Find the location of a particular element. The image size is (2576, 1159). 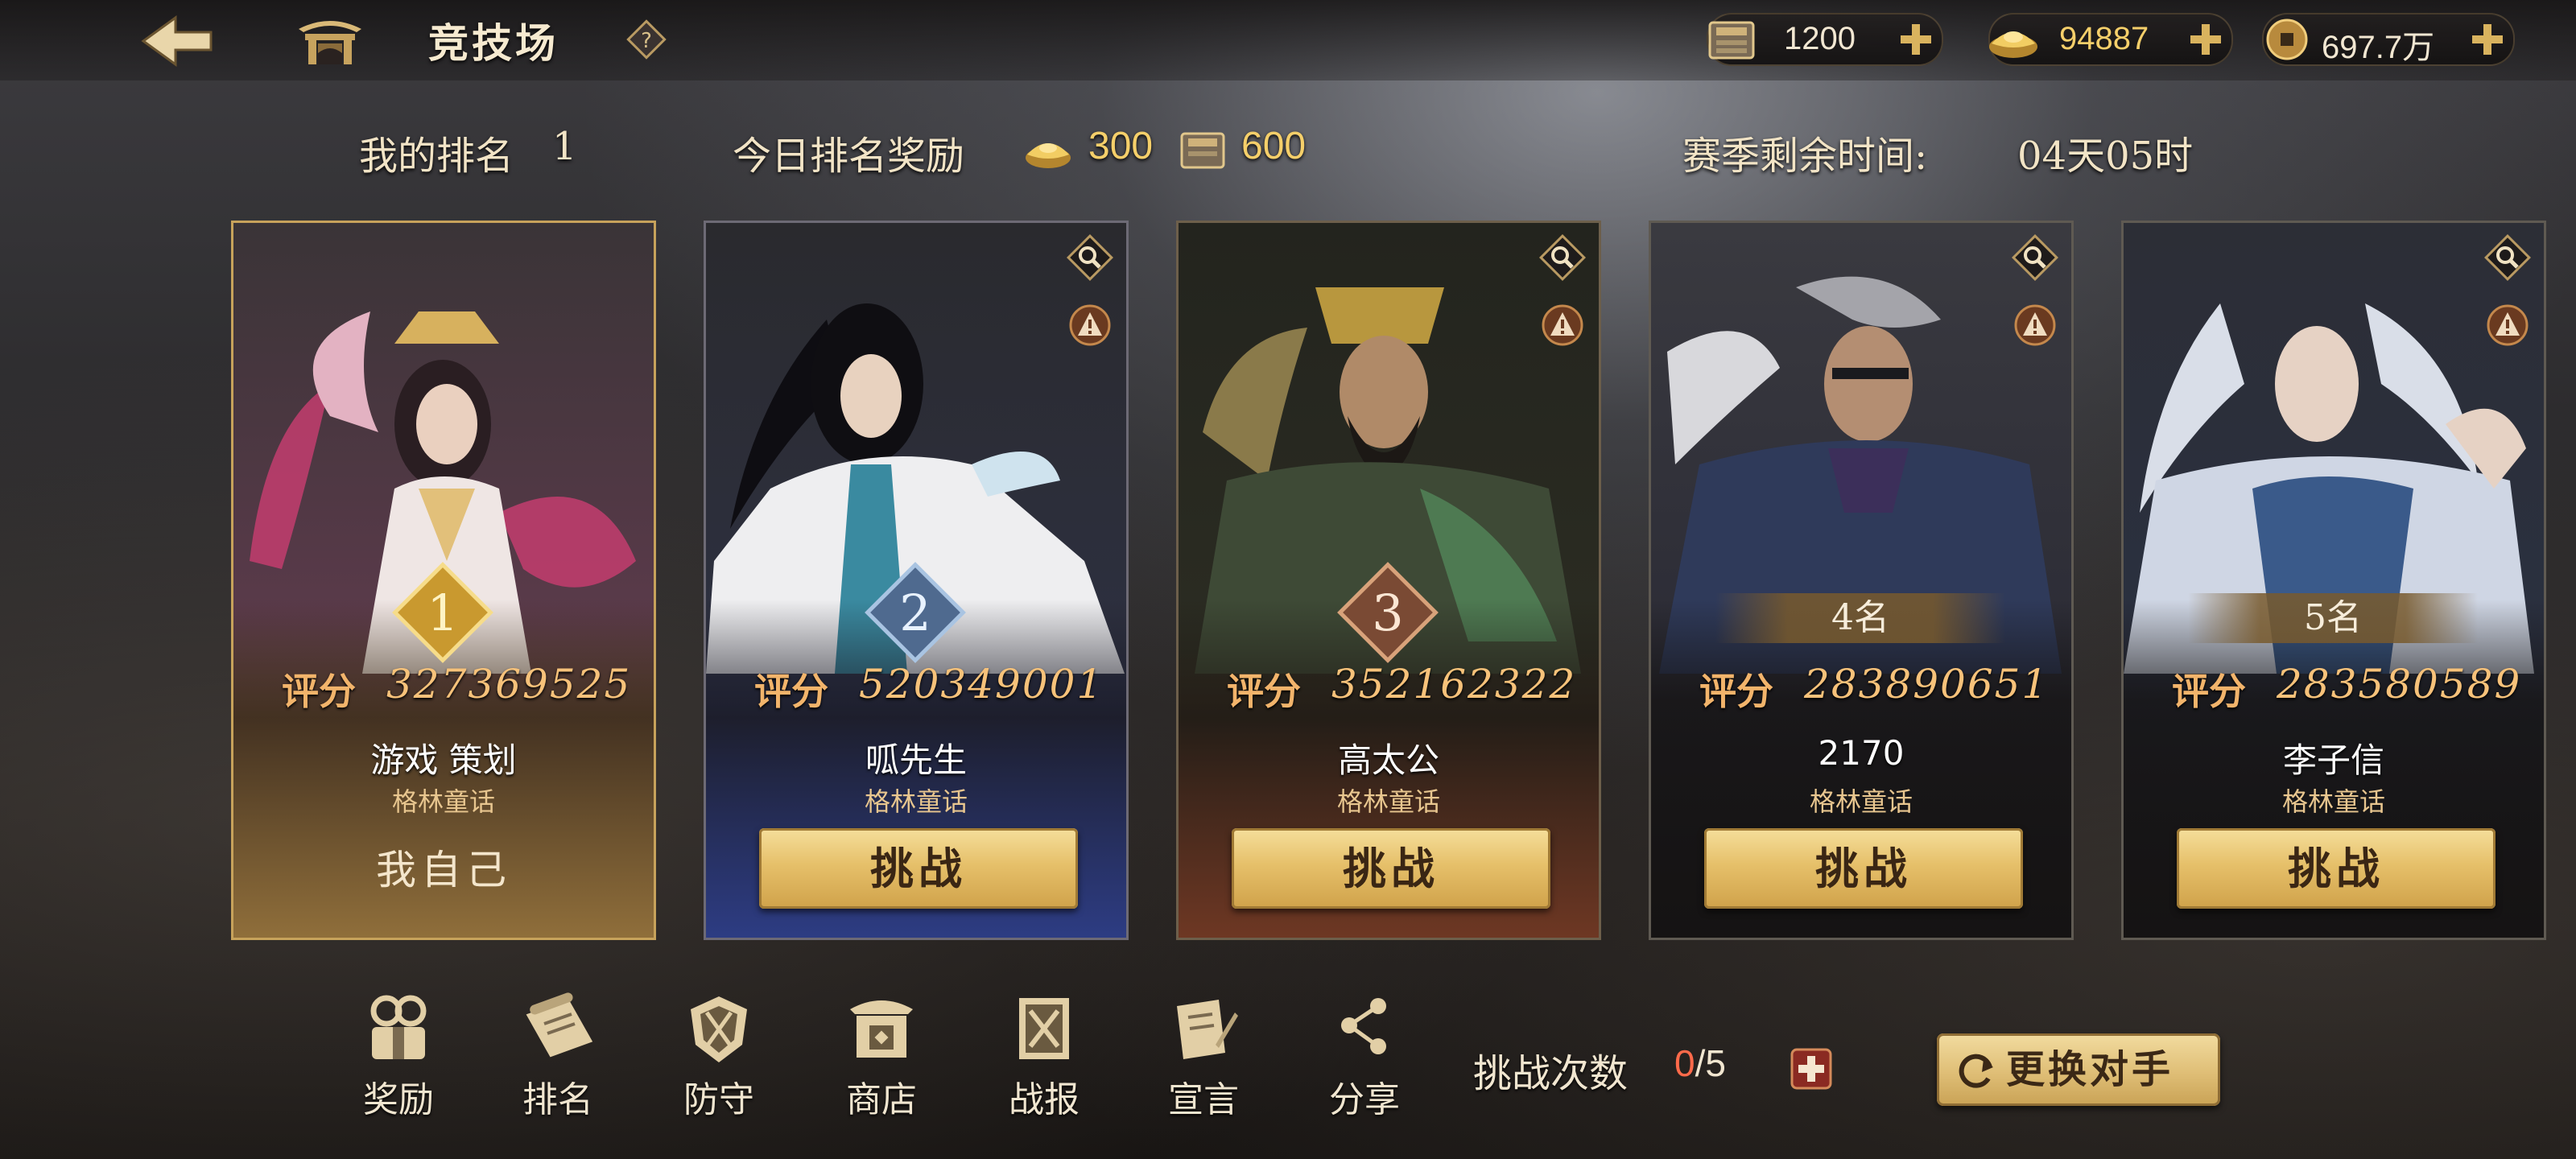

rank-badge-2: 2 is located at coordinates (915, 612).